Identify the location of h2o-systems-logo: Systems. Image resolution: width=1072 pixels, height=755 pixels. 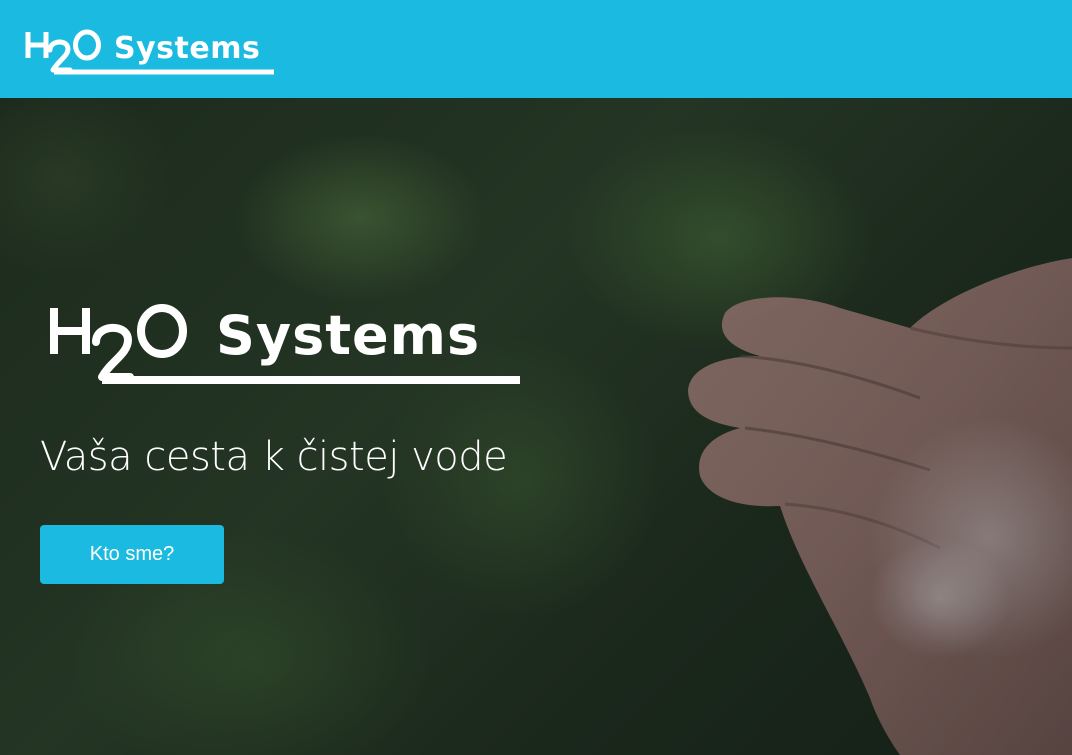
(152, 50).